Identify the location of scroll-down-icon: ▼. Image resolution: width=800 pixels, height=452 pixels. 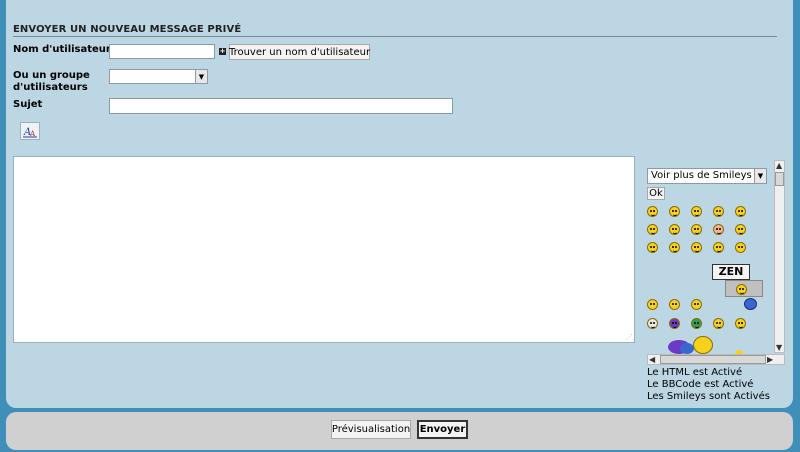
(779, 347).